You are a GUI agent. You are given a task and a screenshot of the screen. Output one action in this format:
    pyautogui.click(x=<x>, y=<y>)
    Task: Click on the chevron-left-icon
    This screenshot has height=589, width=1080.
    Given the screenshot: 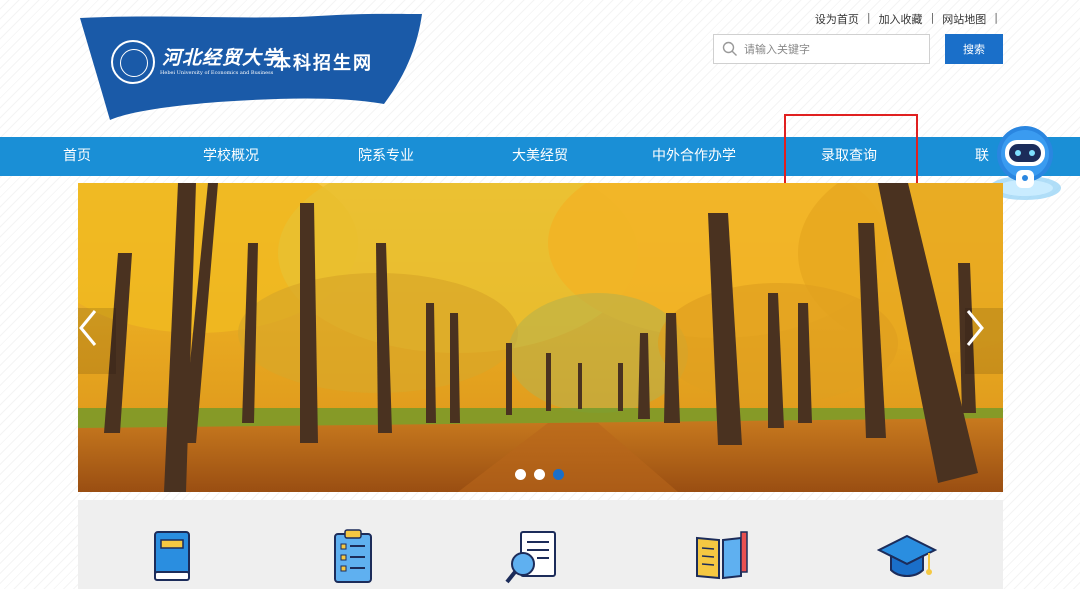 What is the action you would take?
    pyautogui.click(x=88, y=328)
    